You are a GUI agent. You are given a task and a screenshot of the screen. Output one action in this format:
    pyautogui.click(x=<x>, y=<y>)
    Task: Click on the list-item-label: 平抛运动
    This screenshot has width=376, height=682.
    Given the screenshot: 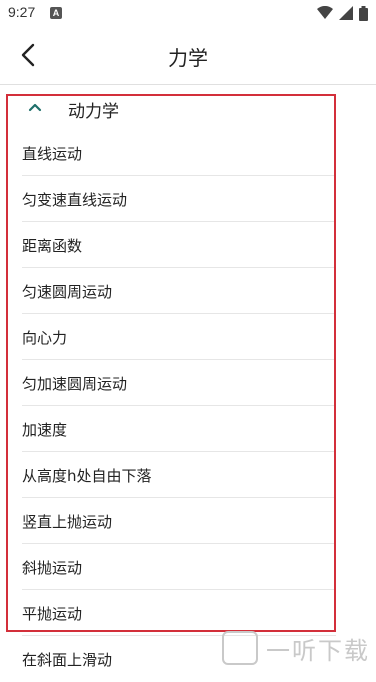 What is the action you would take?
    pyautogui.click(x=52, y=614)
    